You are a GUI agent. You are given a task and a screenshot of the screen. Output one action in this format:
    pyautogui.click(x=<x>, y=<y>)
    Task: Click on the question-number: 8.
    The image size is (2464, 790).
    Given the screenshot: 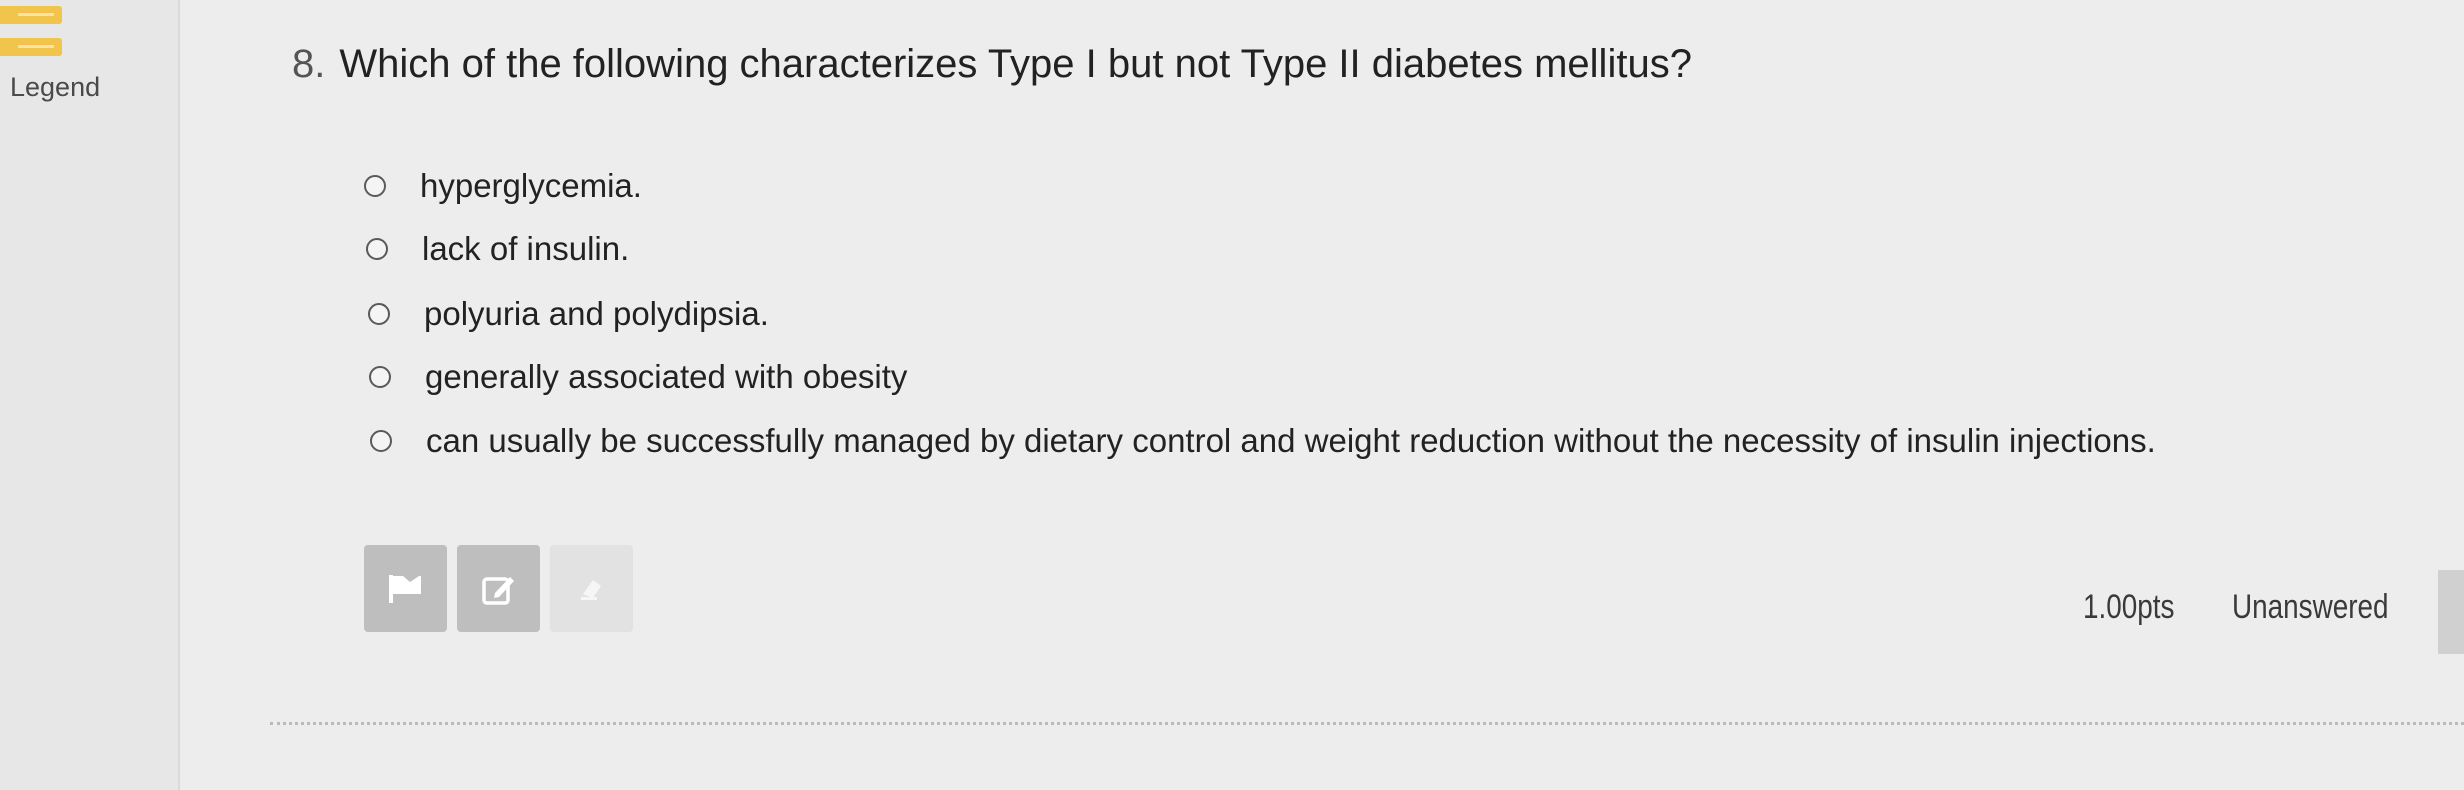 What is the action you would take?
    pyautogui.click(x=309, y=64)
    